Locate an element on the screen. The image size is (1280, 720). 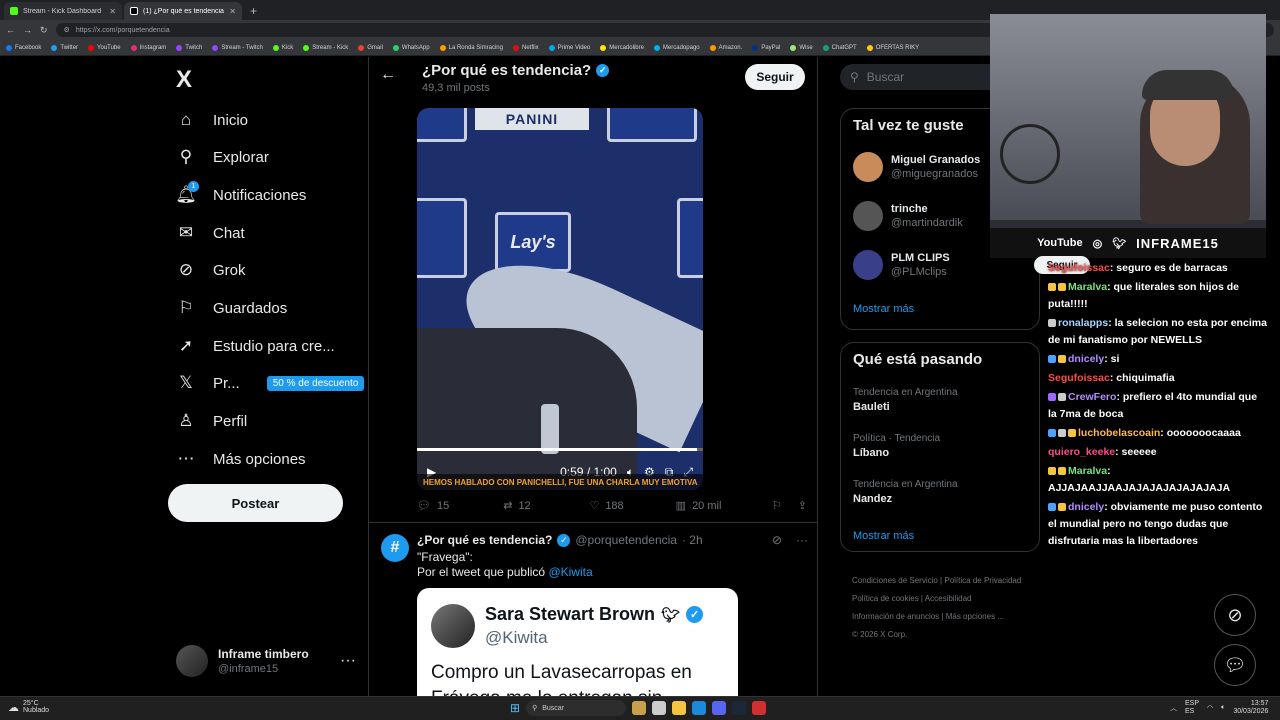
volume-icon: 🔈︎ is located at coordinates (1223, 708).